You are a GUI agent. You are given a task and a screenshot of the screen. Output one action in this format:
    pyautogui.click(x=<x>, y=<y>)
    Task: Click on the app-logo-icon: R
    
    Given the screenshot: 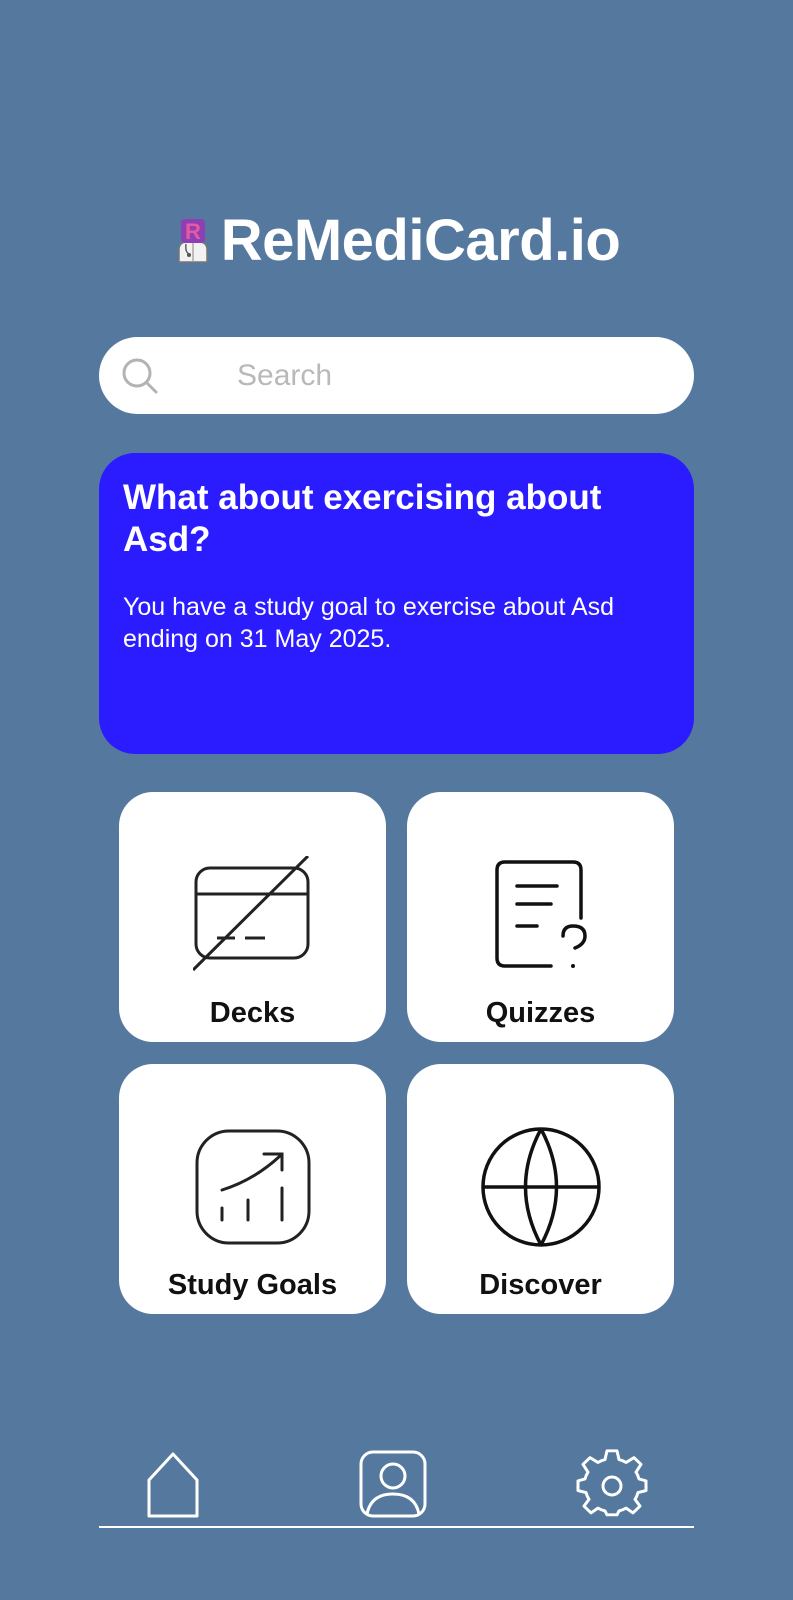 What is the action you would take?
    pyautogui.click(x=193, y=240)
    